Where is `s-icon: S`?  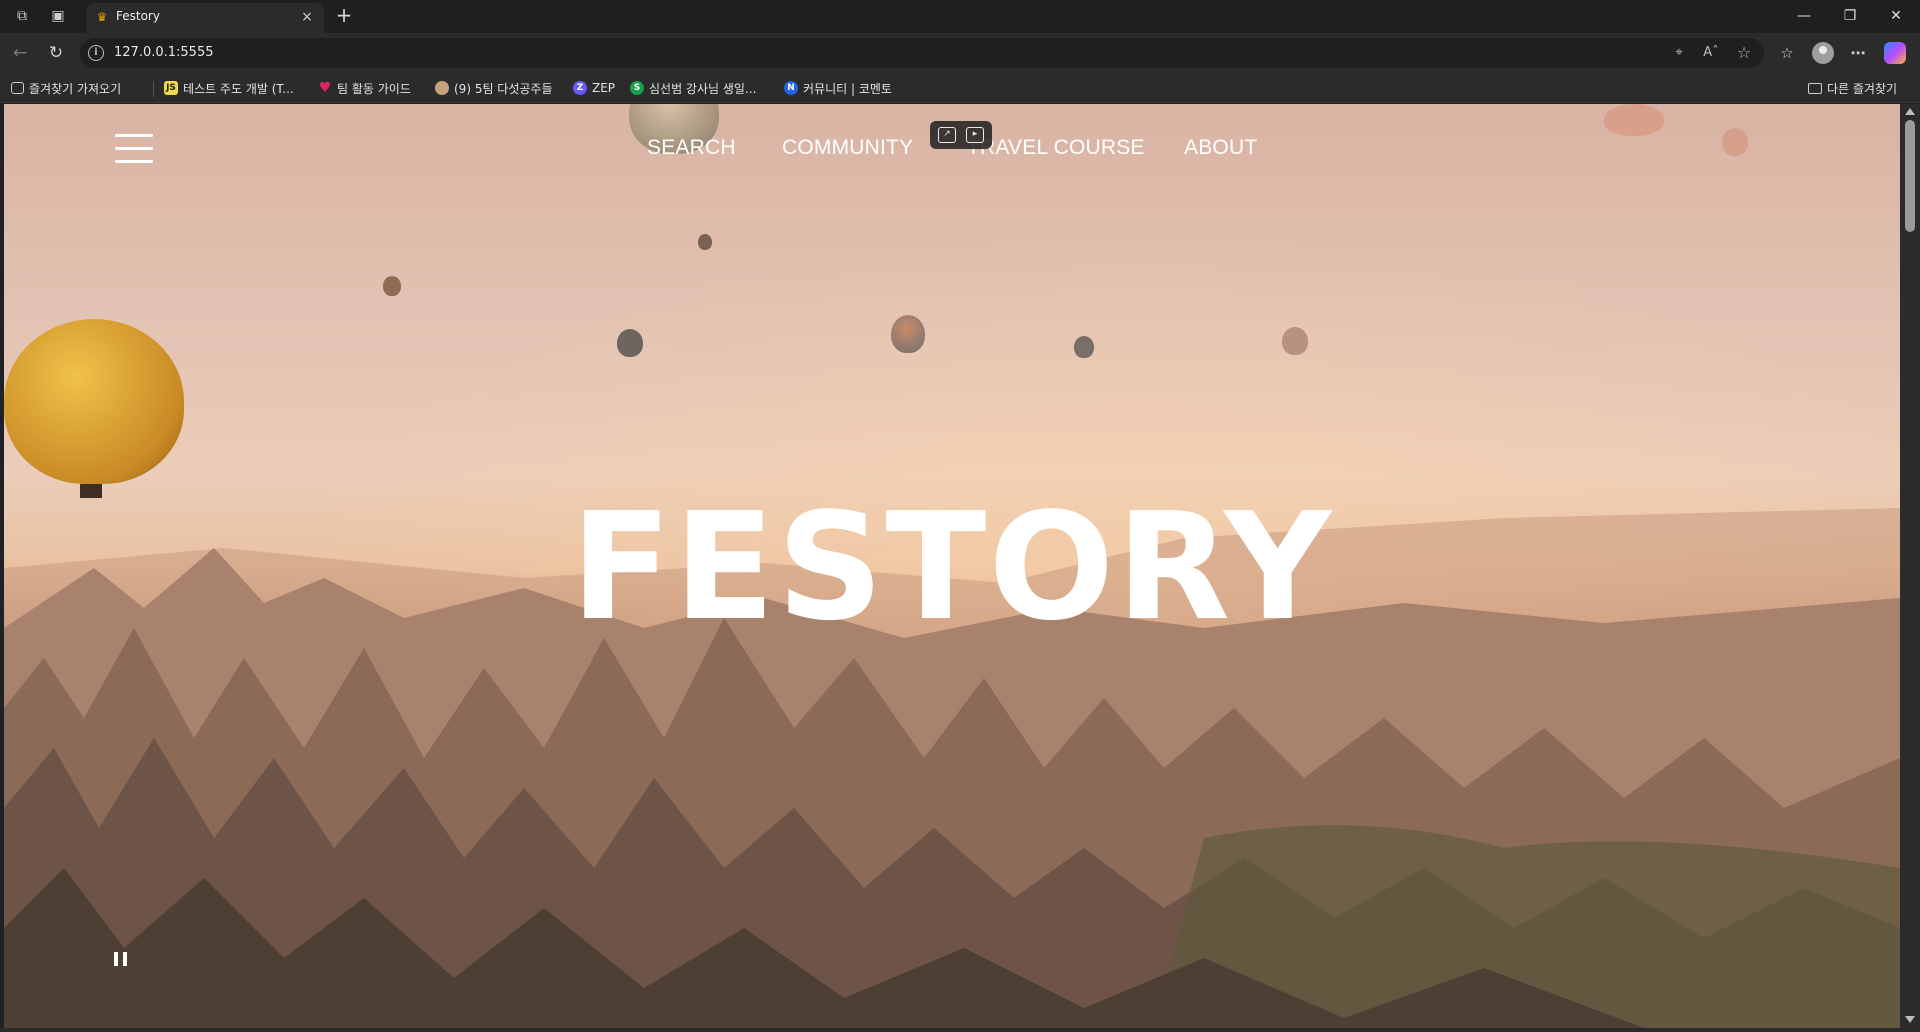
s-icon: S is located at coordinates (637, 88).